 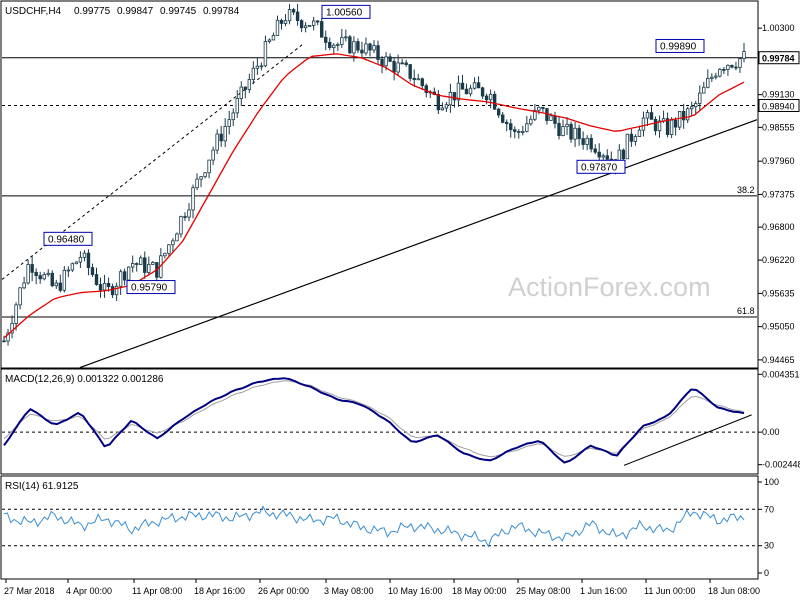 What do you see at coordinates (778, 127) in the screenshot?
I see `price-tick-label: 0.98555` at bounding box center [778, 127].